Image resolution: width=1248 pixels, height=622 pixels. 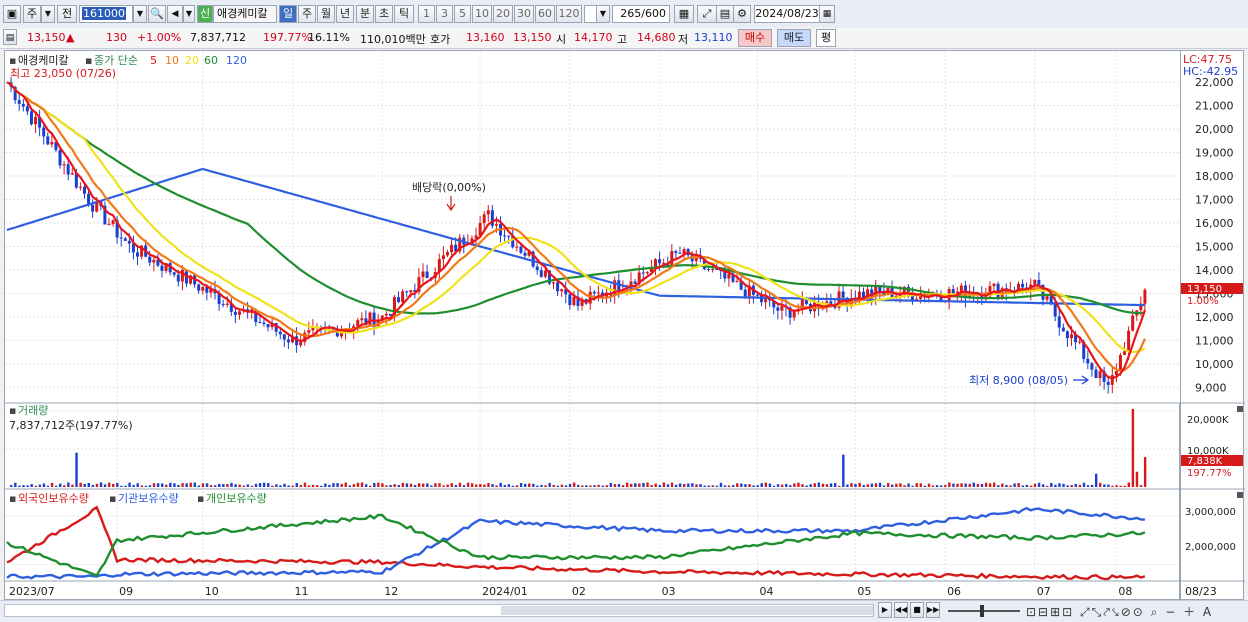 I want to click on rewind-icon: ◀◀, so click(x=901, y=610).